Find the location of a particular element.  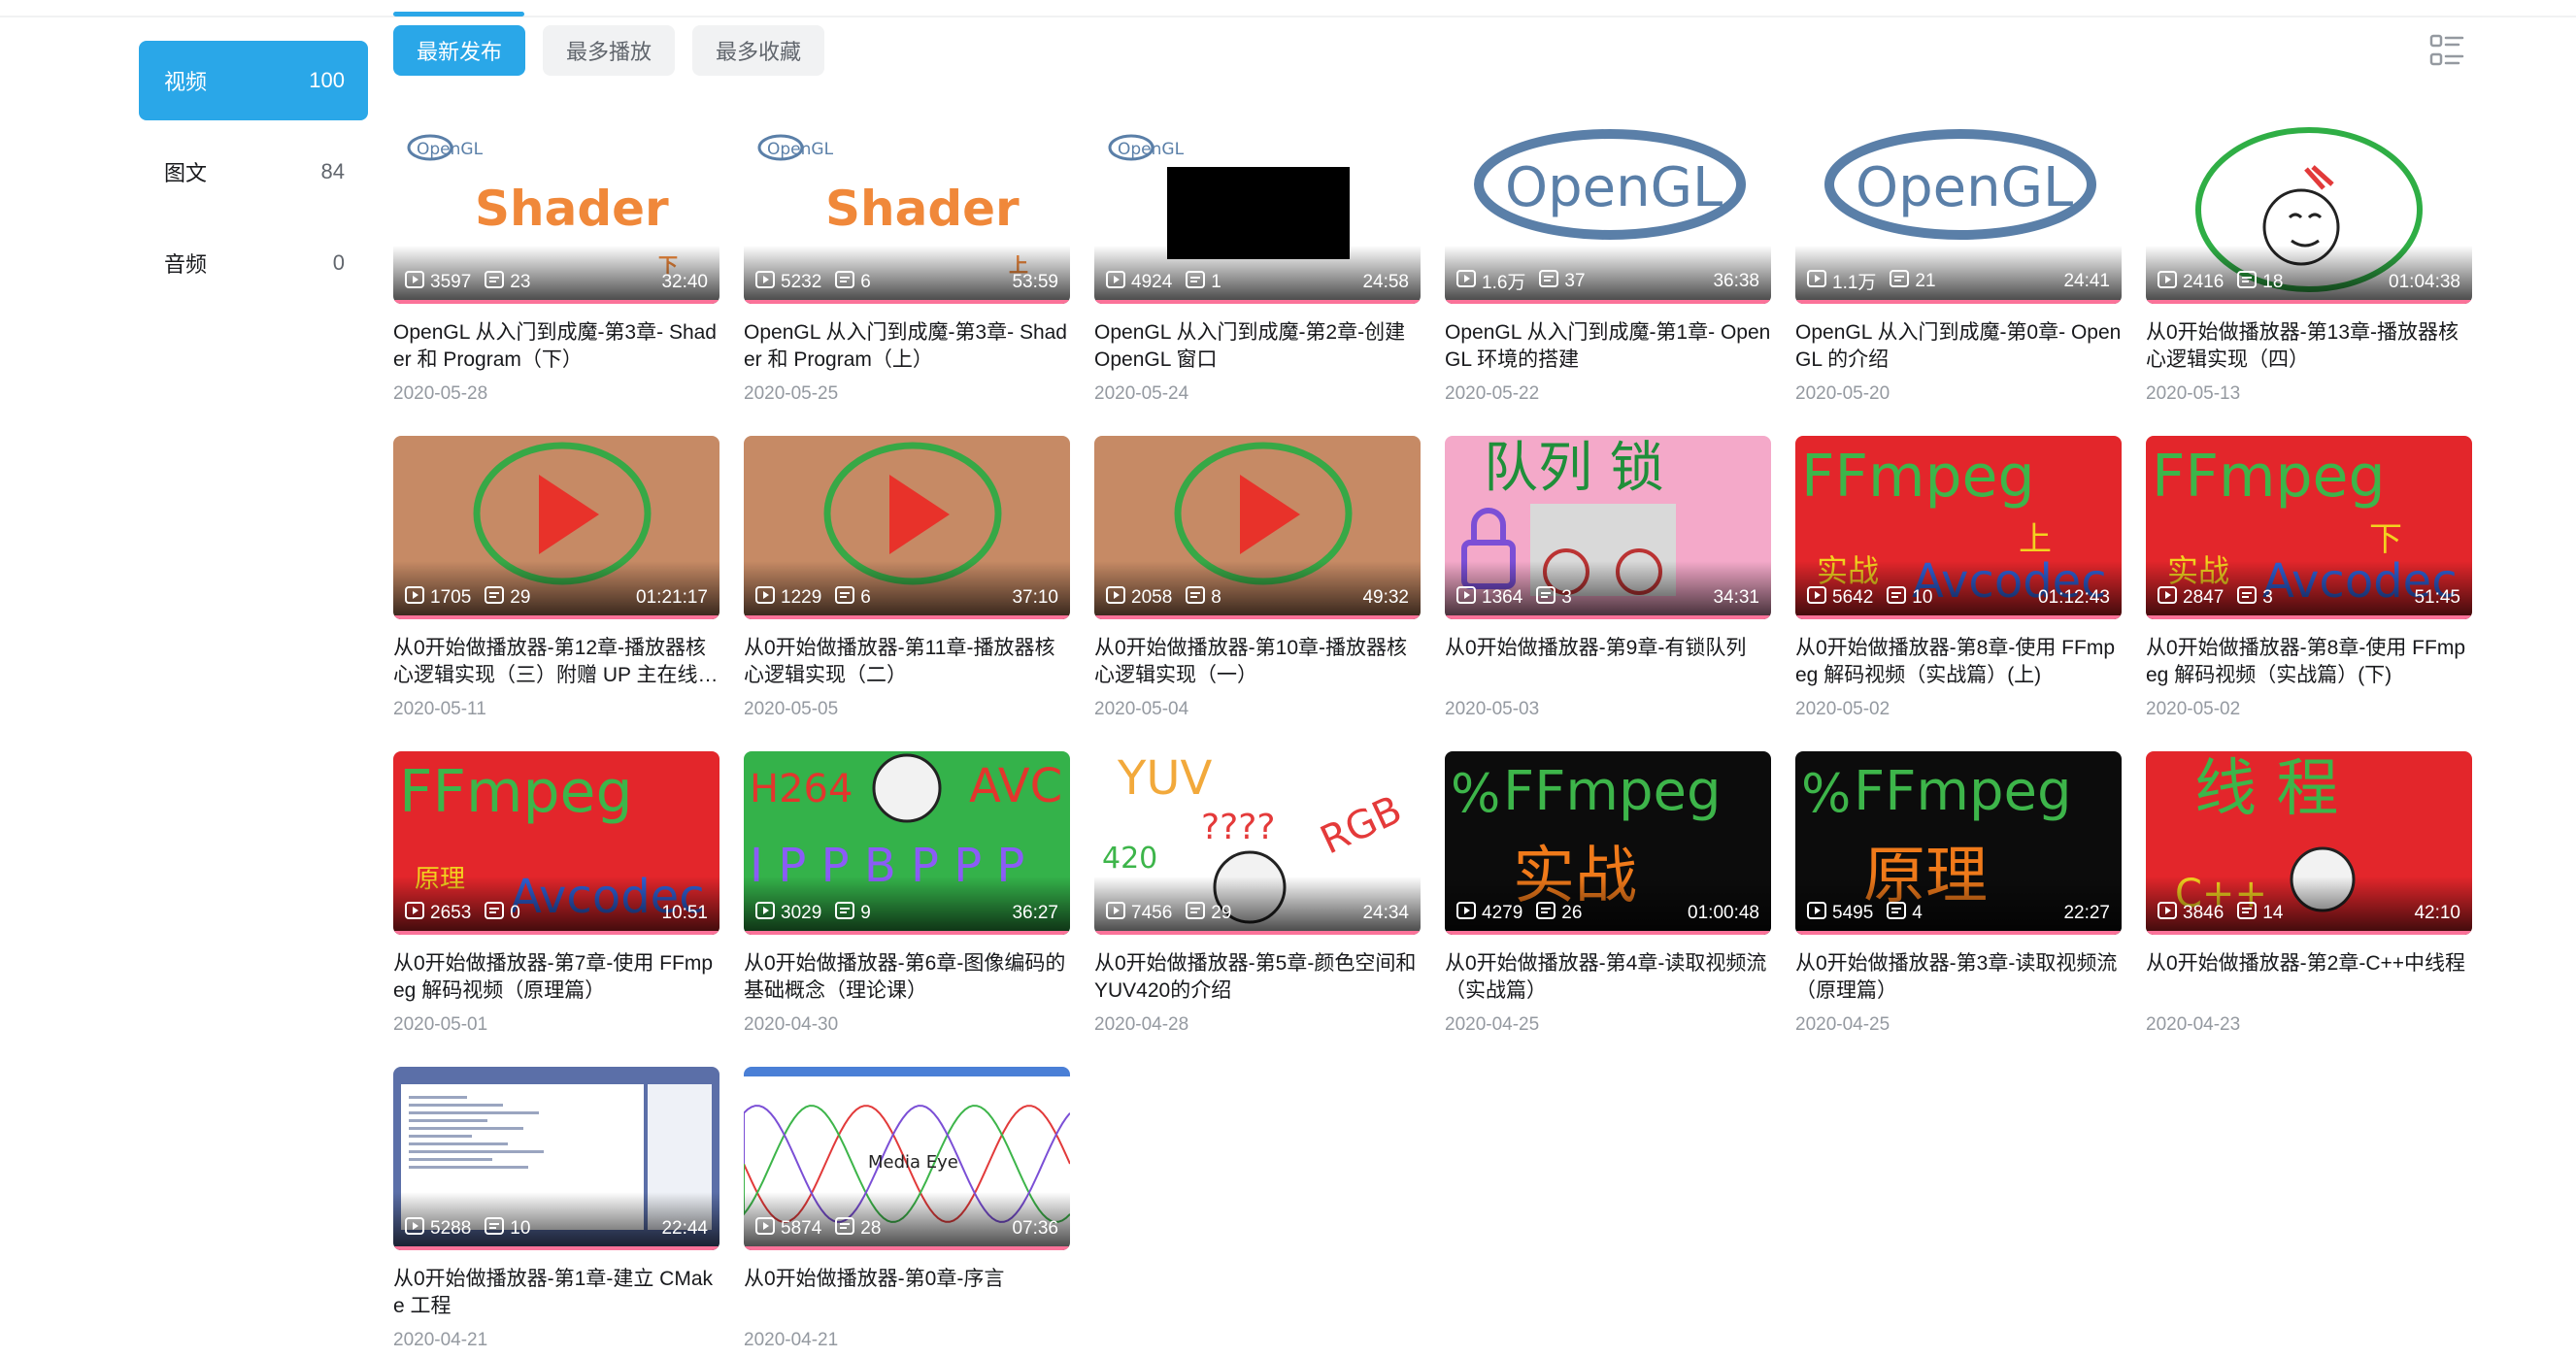

video-thumbnail: YUV???? 420 RGB 7456 29 24:34 is located at coordinates (1258, 843).